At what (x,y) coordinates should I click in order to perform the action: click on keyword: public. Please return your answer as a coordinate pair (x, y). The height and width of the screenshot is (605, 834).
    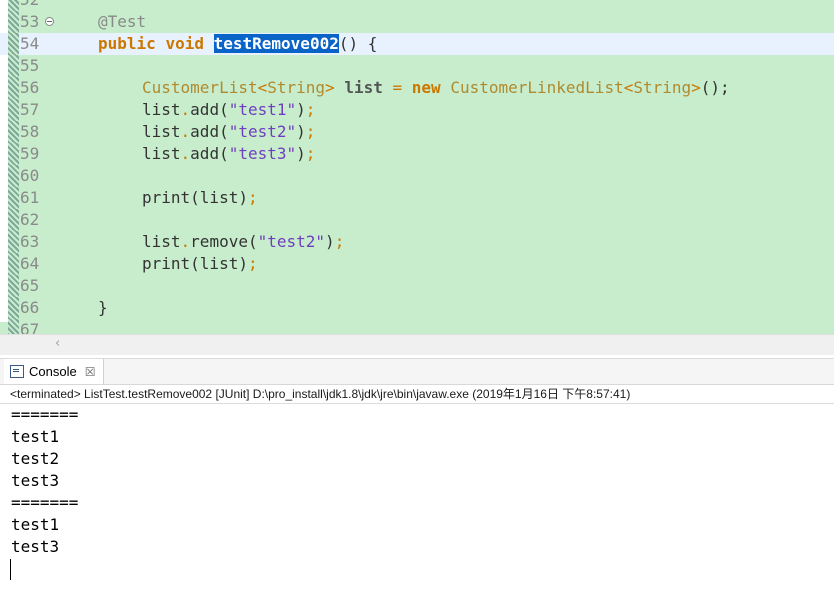
    Looking at the image, I should click on (127, 43).